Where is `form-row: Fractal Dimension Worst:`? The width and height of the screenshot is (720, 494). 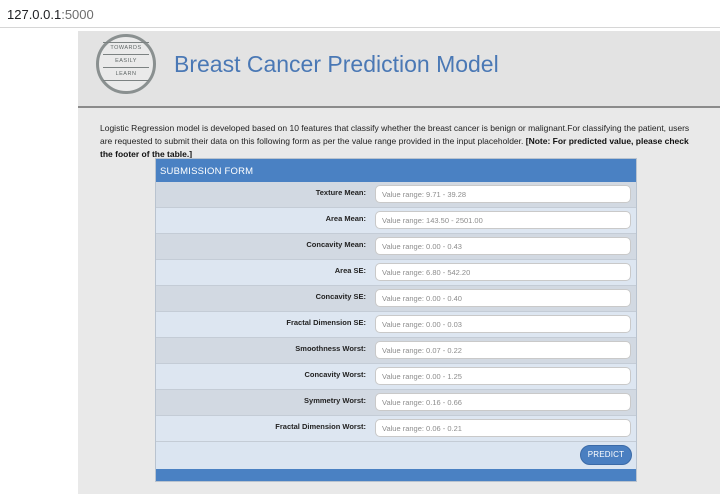 form-row: Fractal Dimension Worst: is located at coordinates (396, 429).